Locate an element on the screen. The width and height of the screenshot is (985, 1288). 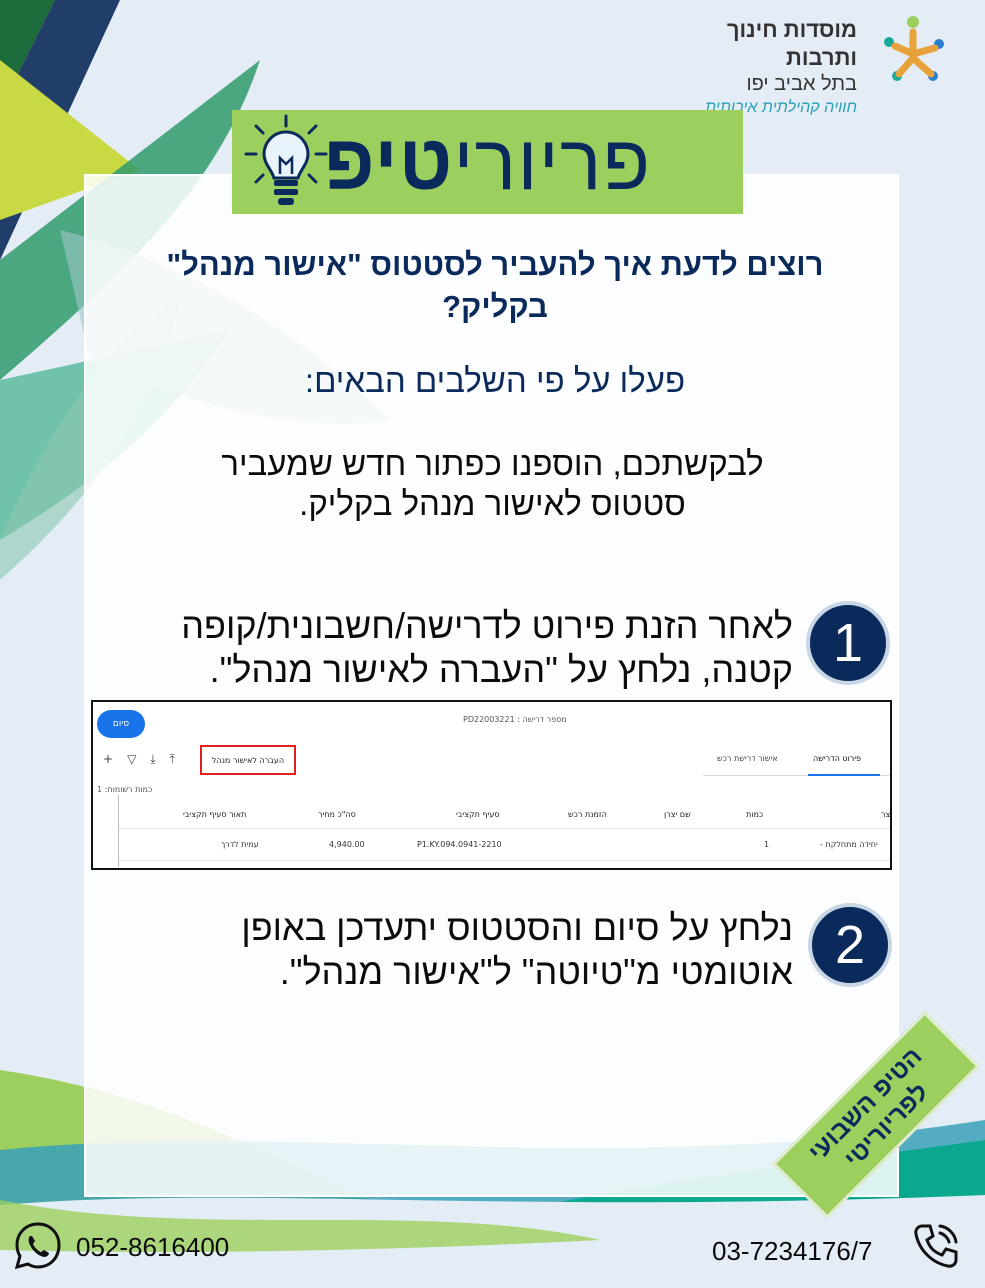
cell-item: יחידה מתחלקת - is located at coordinates (849, 844).